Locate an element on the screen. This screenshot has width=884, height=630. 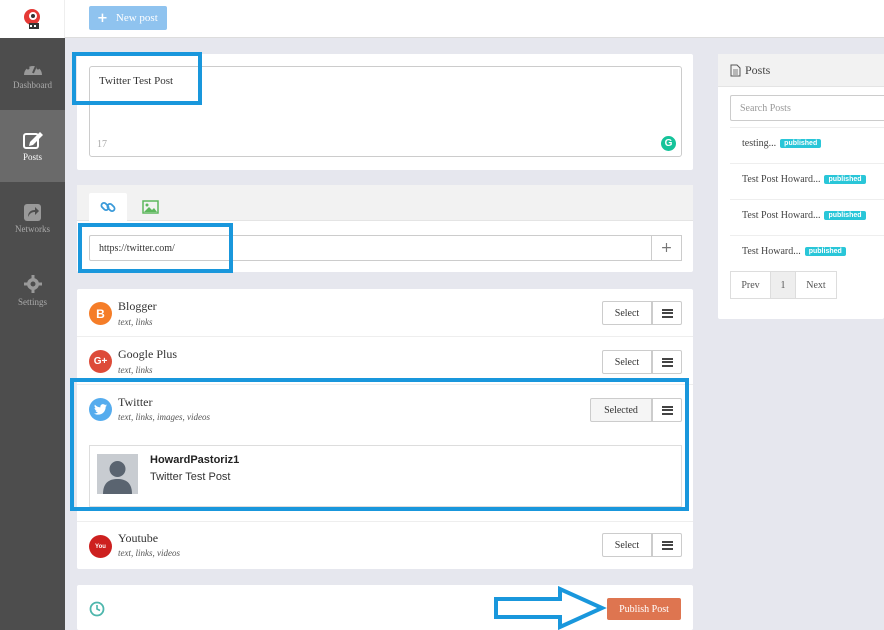
page-1-button: 1 is located at coordinates (783, 285).